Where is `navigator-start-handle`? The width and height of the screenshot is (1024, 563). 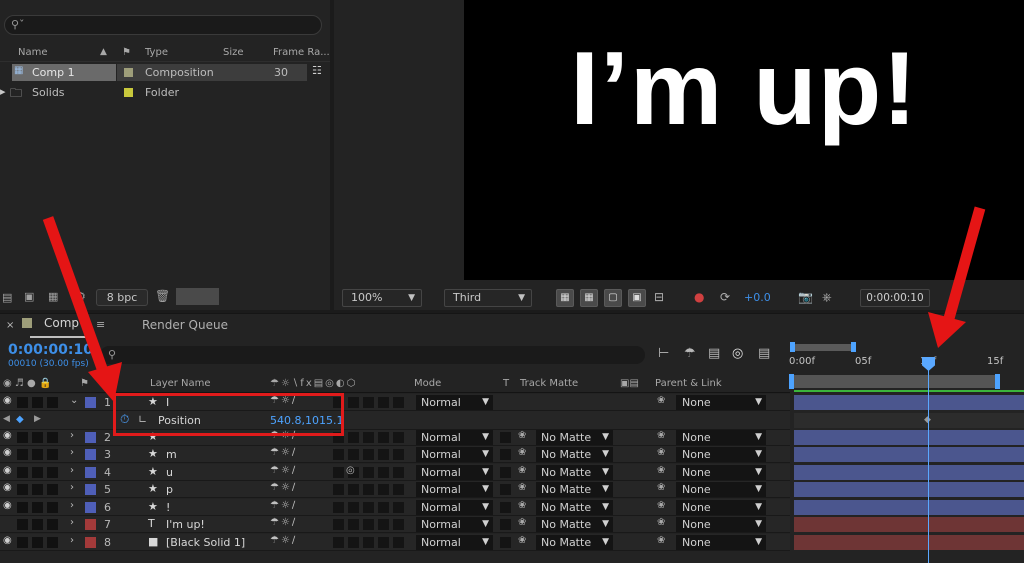
navigator-start-handle is located at coordinates (792, 347).